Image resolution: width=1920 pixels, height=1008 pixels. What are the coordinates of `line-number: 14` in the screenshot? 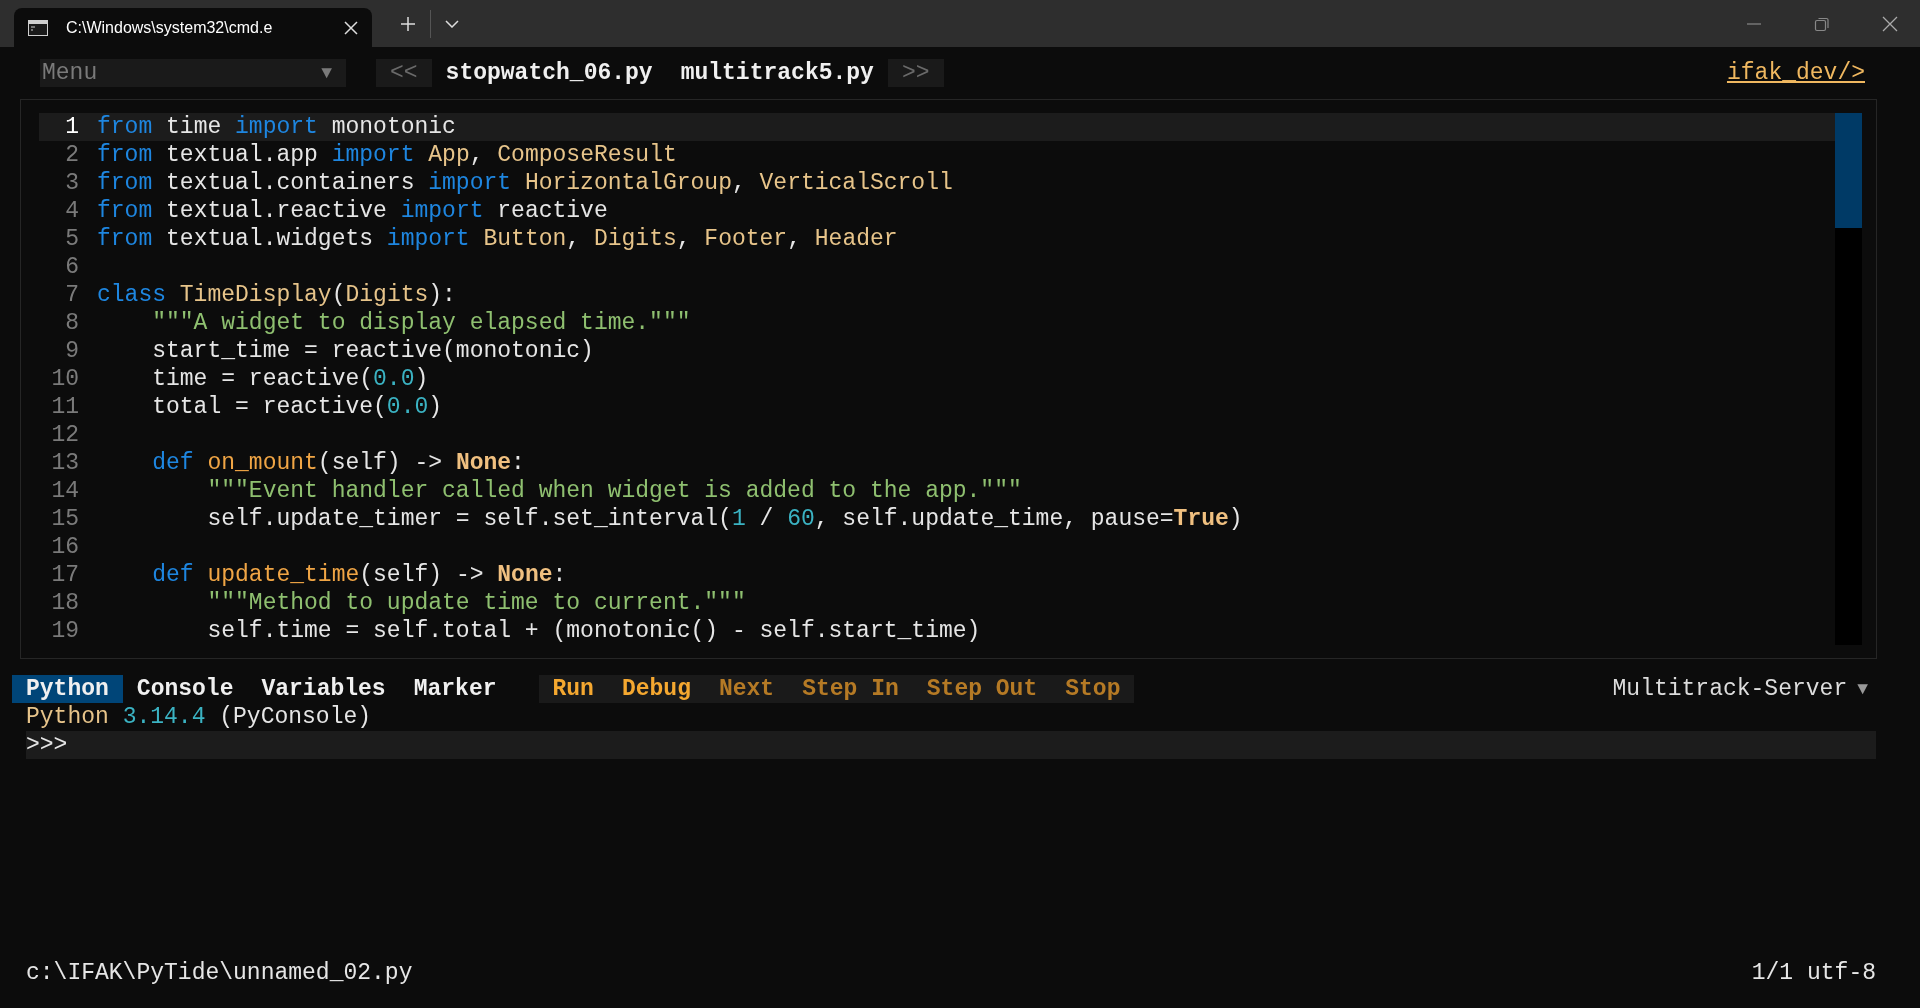 It's located at (64, 491).